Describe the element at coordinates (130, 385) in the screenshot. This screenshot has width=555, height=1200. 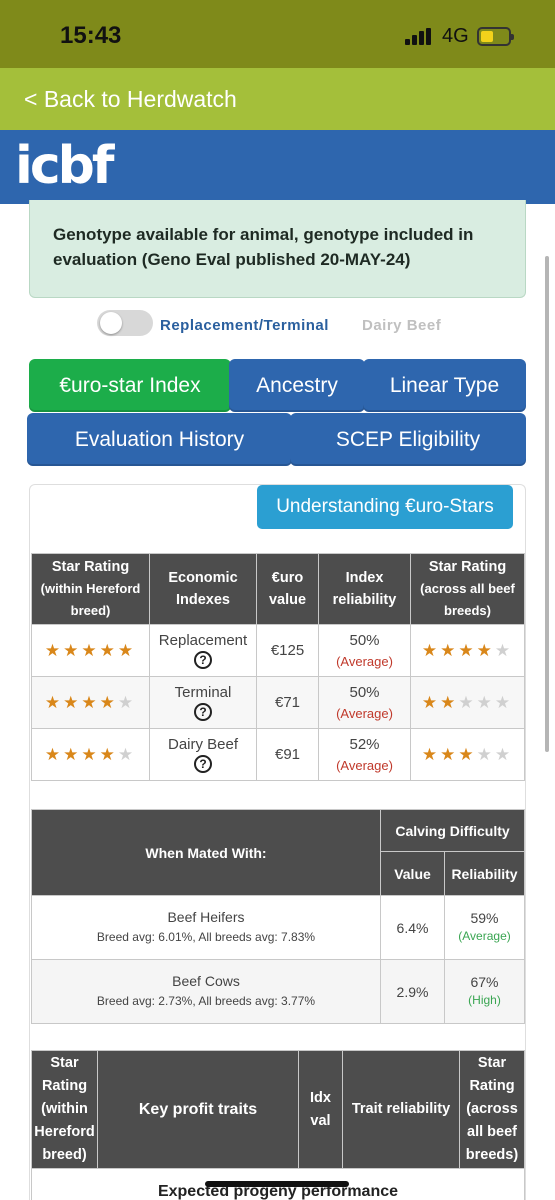
I see `tab-euro-star-index: €uro-star Index` at that location.